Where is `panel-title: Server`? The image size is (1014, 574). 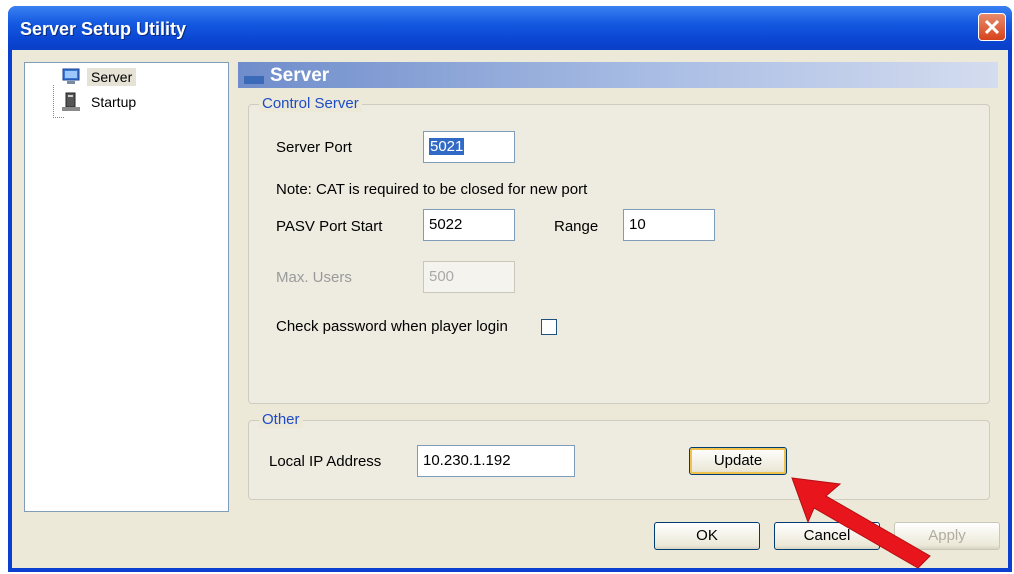
panel-title: Server is located at coordinates (300, 75).